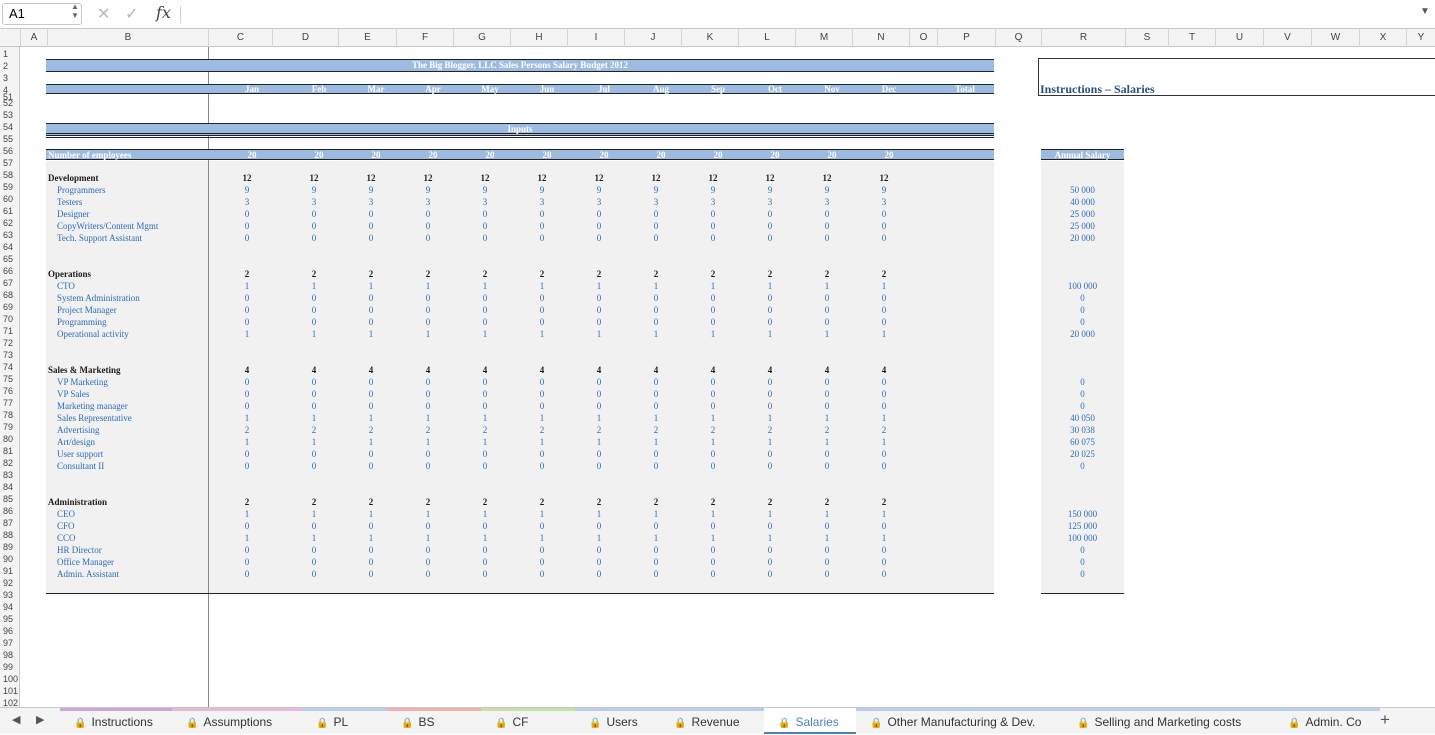 The width and height of the screenshot is (1435, 735). What do you see at coordinates (123, 502) in the screenshot?
I see `section-label: Administration` at bounding box center [123, 502].